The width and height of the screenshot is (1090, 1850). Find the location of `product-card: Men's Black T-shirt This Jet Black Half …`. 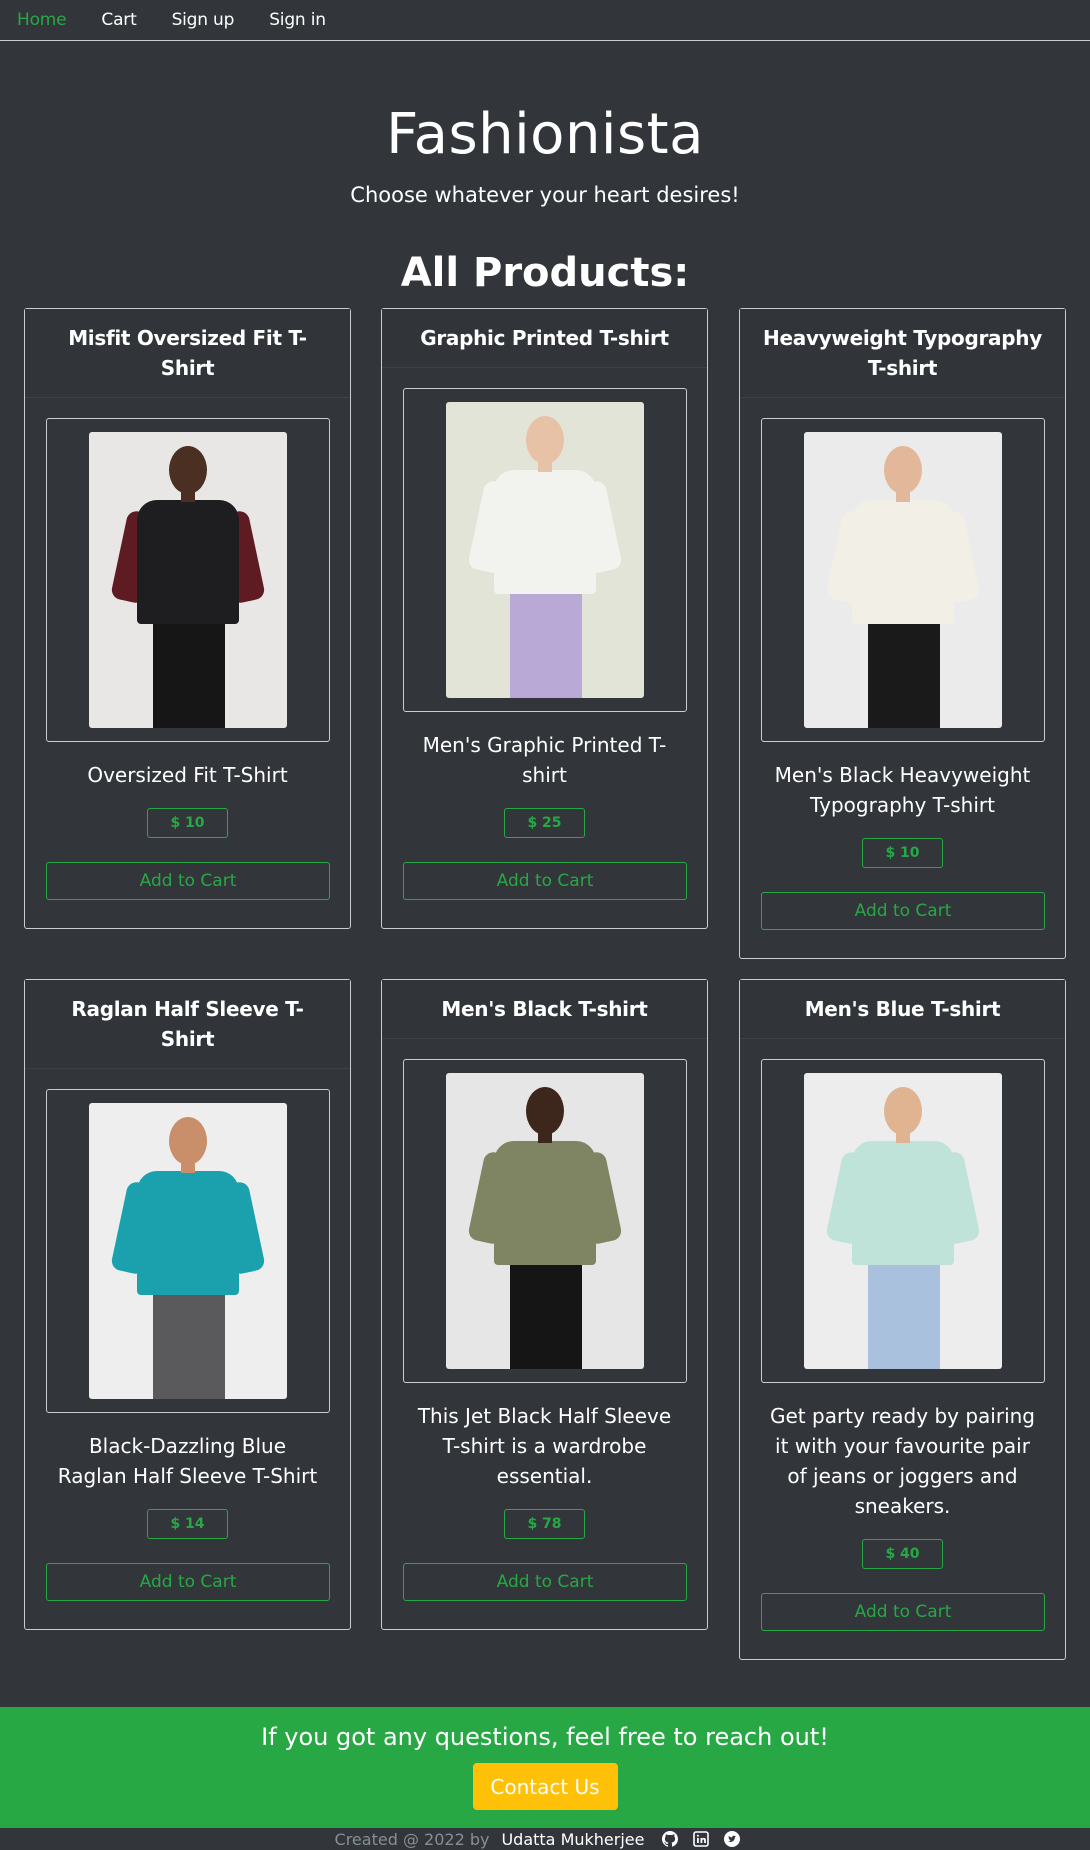

product-card: Men's Black T-shirt This Jet Black Half … is located at coordinates (544, 1304).